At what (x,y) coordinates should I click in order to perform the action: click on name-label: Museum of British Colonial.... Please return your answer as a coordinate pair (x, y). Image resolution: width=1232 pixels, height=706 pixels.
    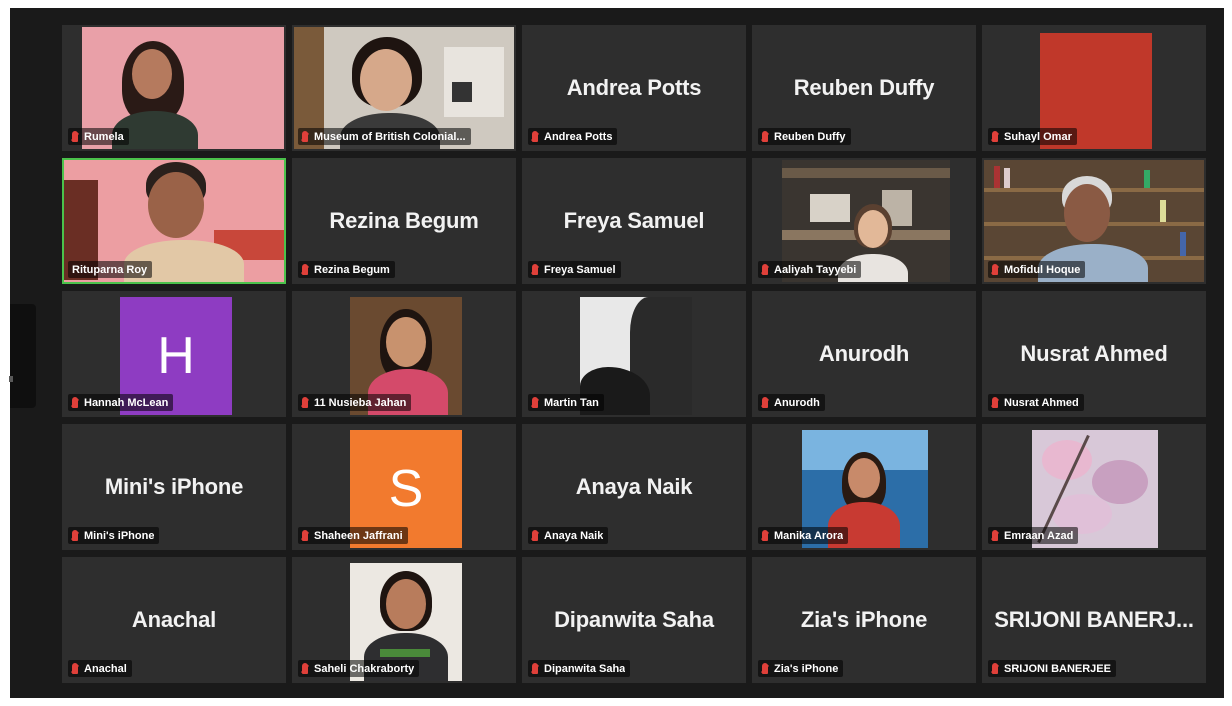
    Looking at the image, I should click on (384, 136).